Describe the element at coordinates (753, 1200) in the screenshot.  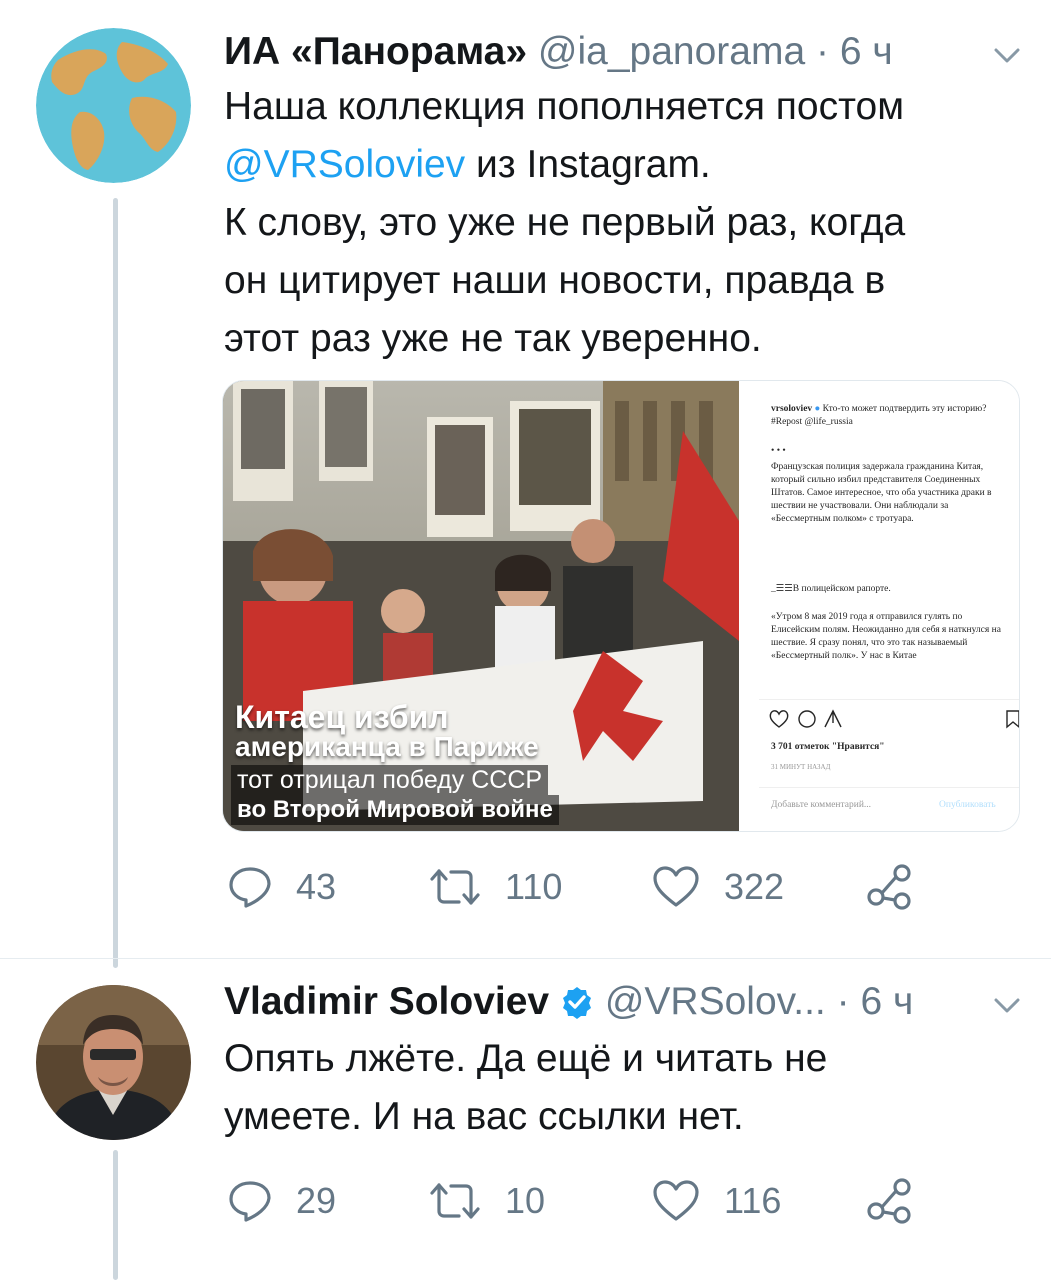
I see `like-count: 116` at that location.